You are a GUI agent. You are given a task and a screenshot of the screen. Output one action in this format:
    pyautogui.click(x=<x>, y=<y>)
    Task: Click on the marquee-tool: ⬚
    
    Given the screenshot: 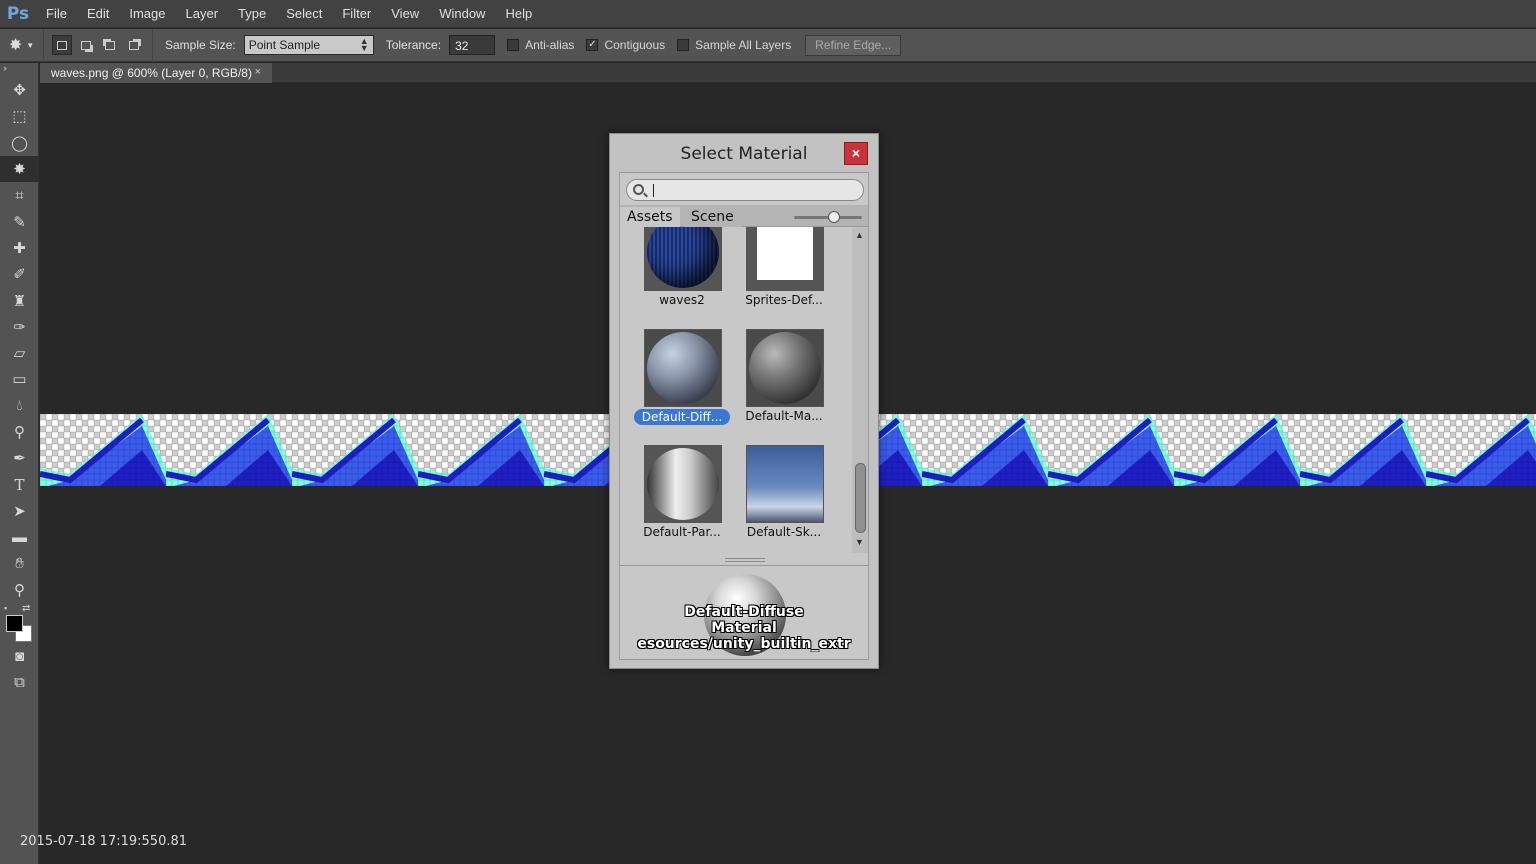 What is the action you would take?
    pyautogui.click(x=19, y=116)
    